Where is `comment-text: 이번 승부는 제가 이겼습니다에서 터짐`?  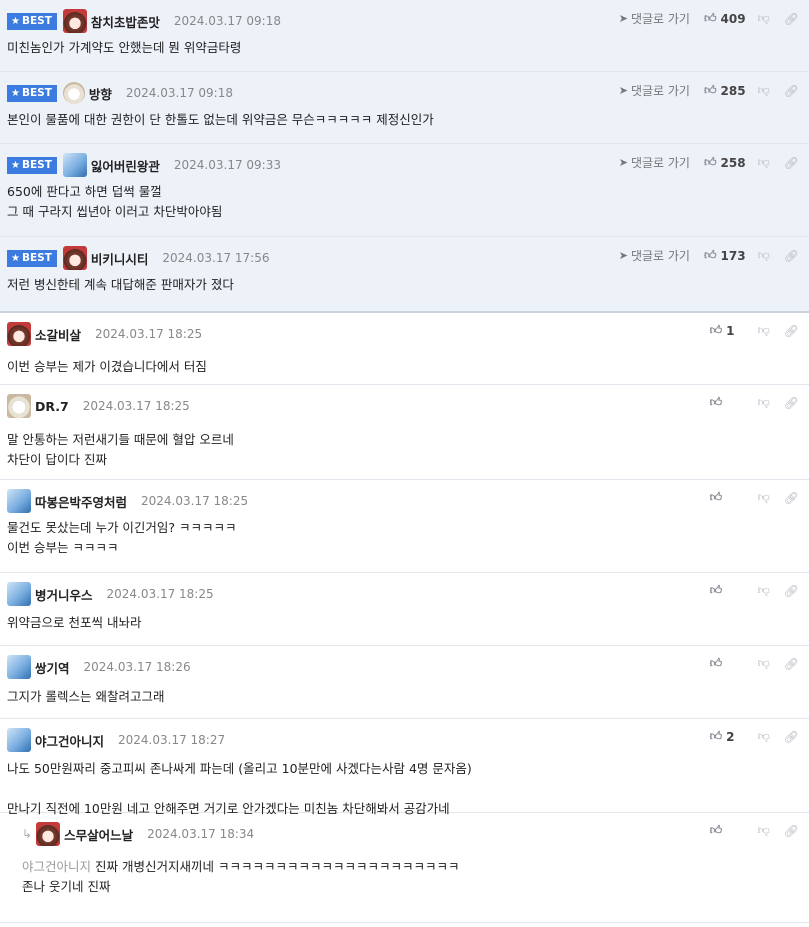 comment-text: 이번 승부는 제가 이겼습니다에서 터짐 is located at coordinates (107, 366).